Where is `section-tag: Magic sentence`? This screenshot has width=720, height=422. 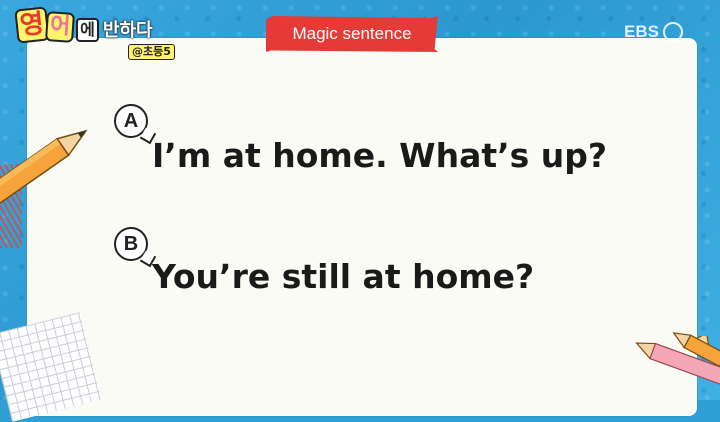 section-tag: Magic sentence is located at coordinates (352, 34).